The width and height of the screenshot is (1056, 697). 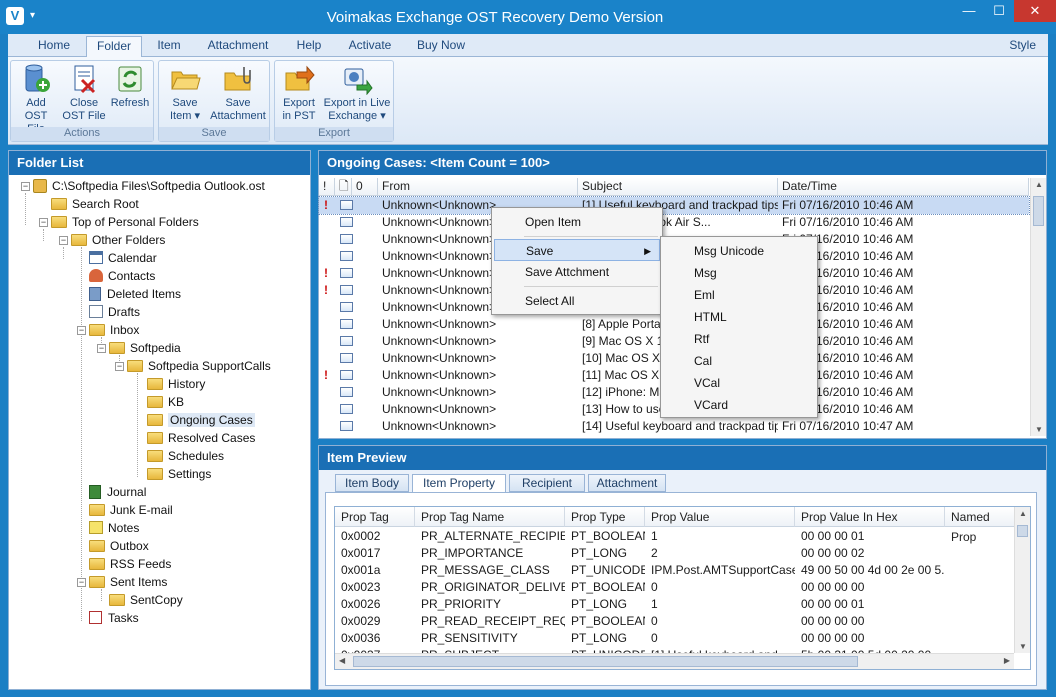 I want to click on property-row: 0x0017 PR_IMPORTANCE PT_LONG 2 00 00 00 02, so click(x=675, y=553).